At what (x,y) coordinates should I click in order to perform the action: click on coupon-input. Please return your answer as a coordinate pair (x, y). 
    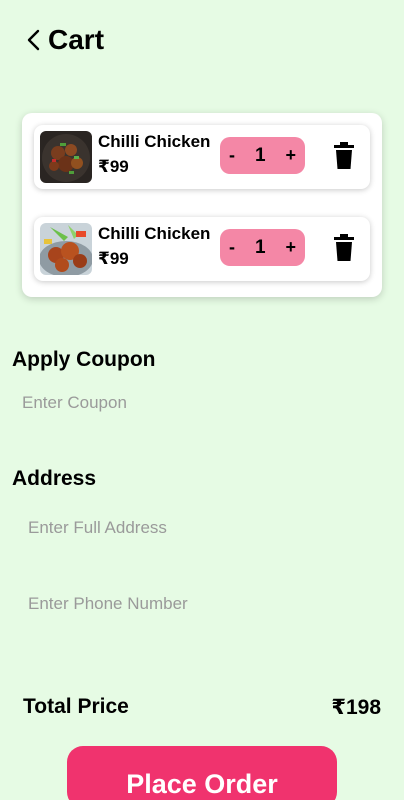
    Looking at the image, I should click on (202, 403).